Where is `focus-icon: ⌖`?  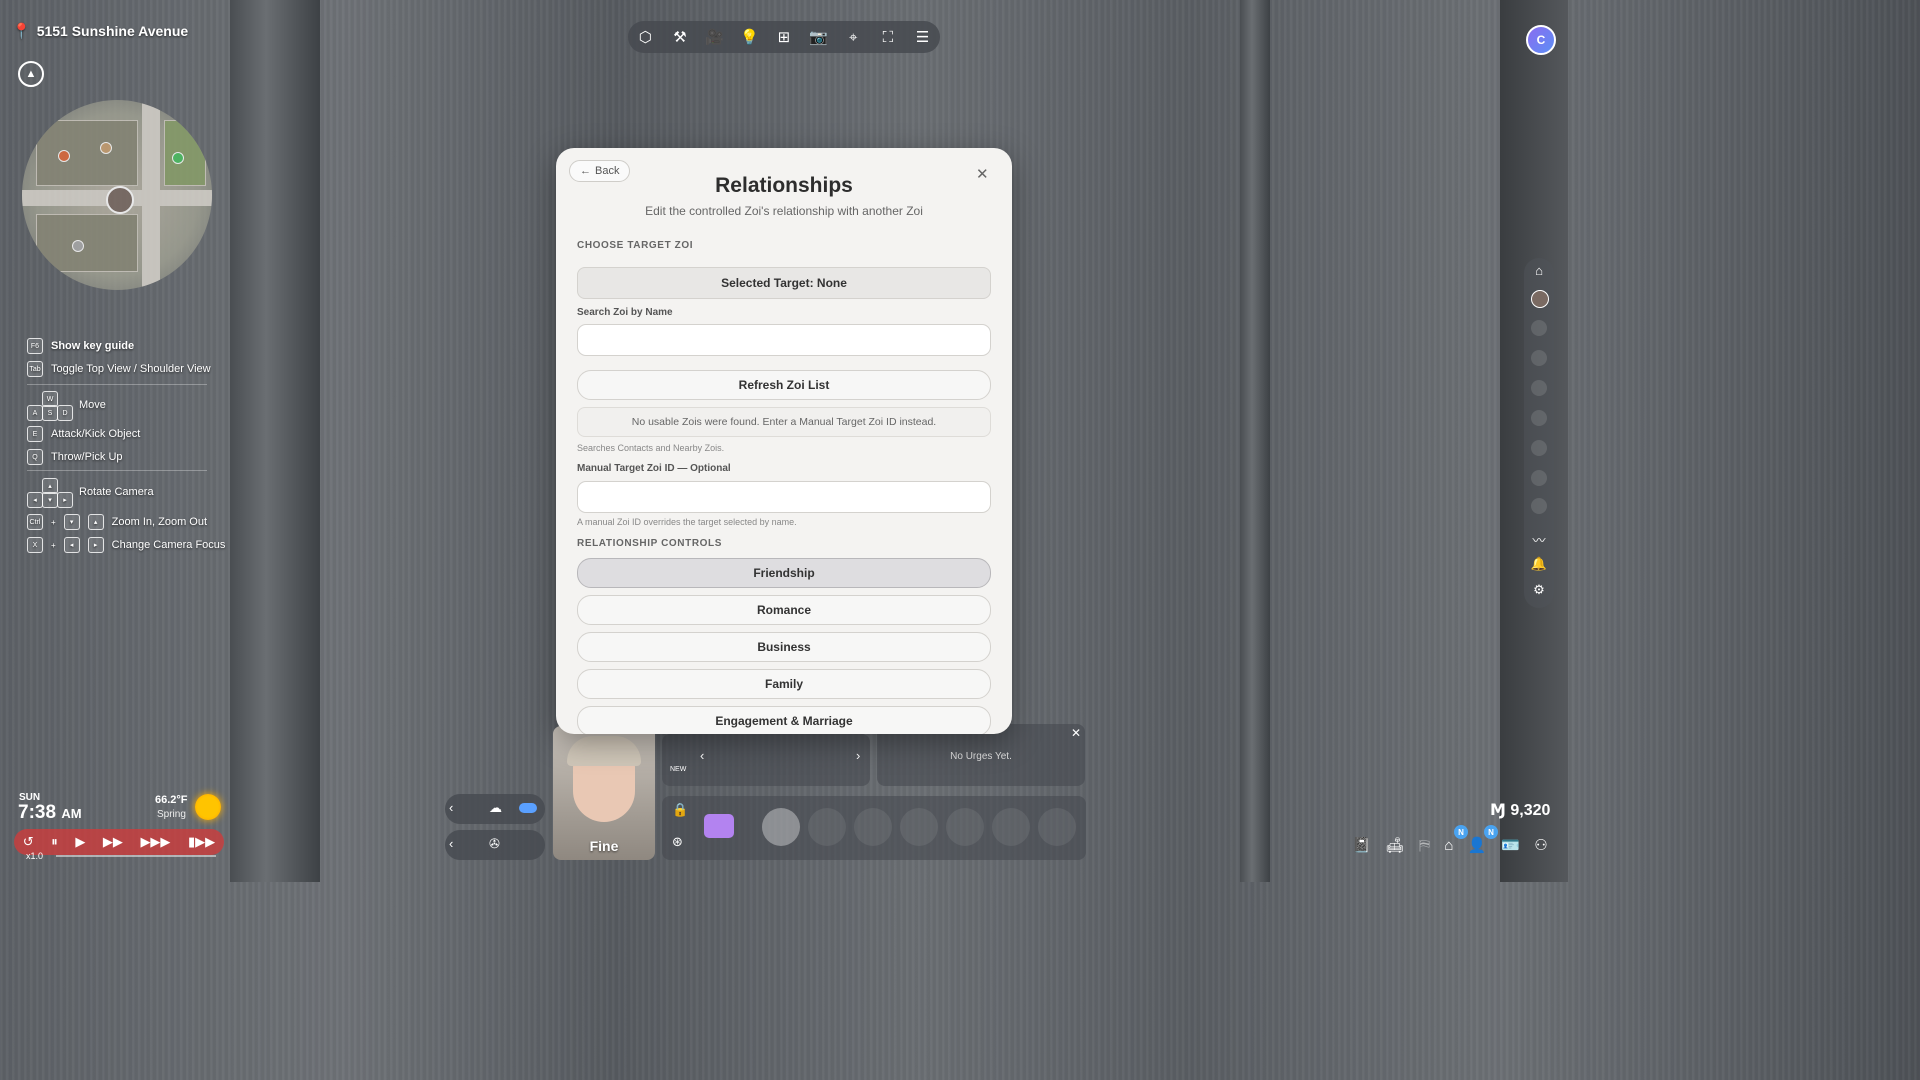
focus-icon: ⌖ is located at coordinates (853, 37).